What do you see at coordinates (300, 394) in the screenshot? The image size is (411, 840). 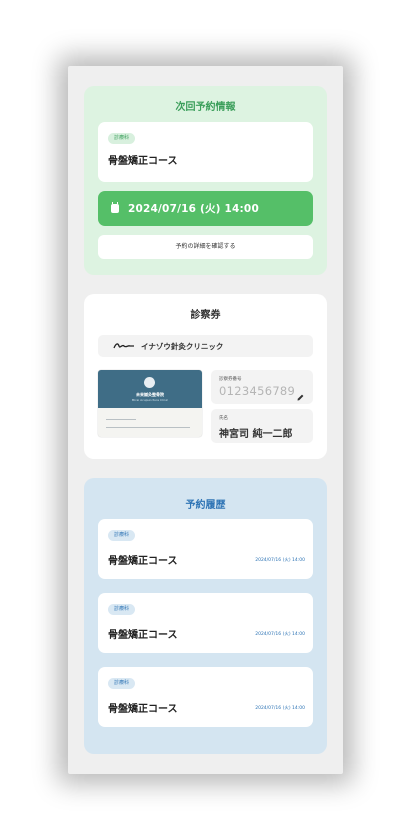 I see `pencil-icon` at bounding box center [300, 394].